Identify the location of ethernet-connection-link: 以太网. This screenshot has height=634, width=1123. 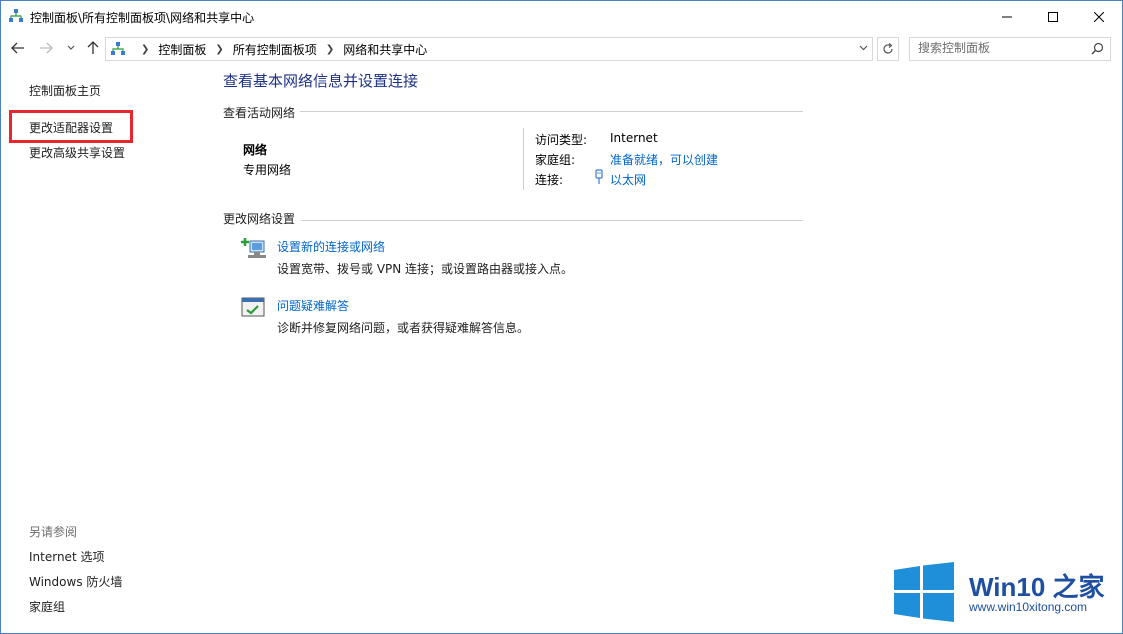
(628, 179).